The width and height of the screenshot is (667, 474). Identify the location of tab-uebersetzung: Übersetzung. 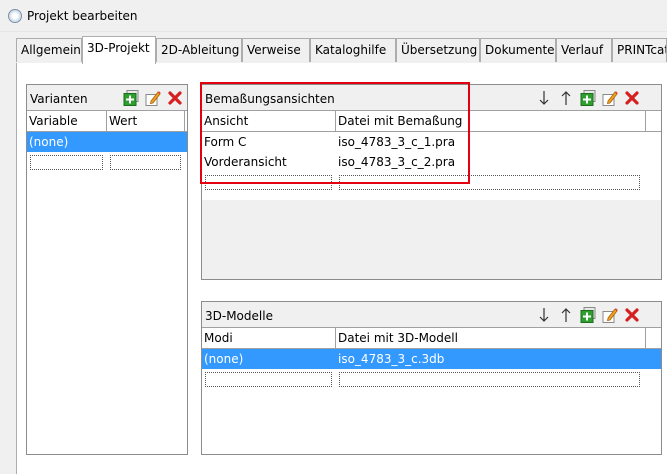
(438, 50).